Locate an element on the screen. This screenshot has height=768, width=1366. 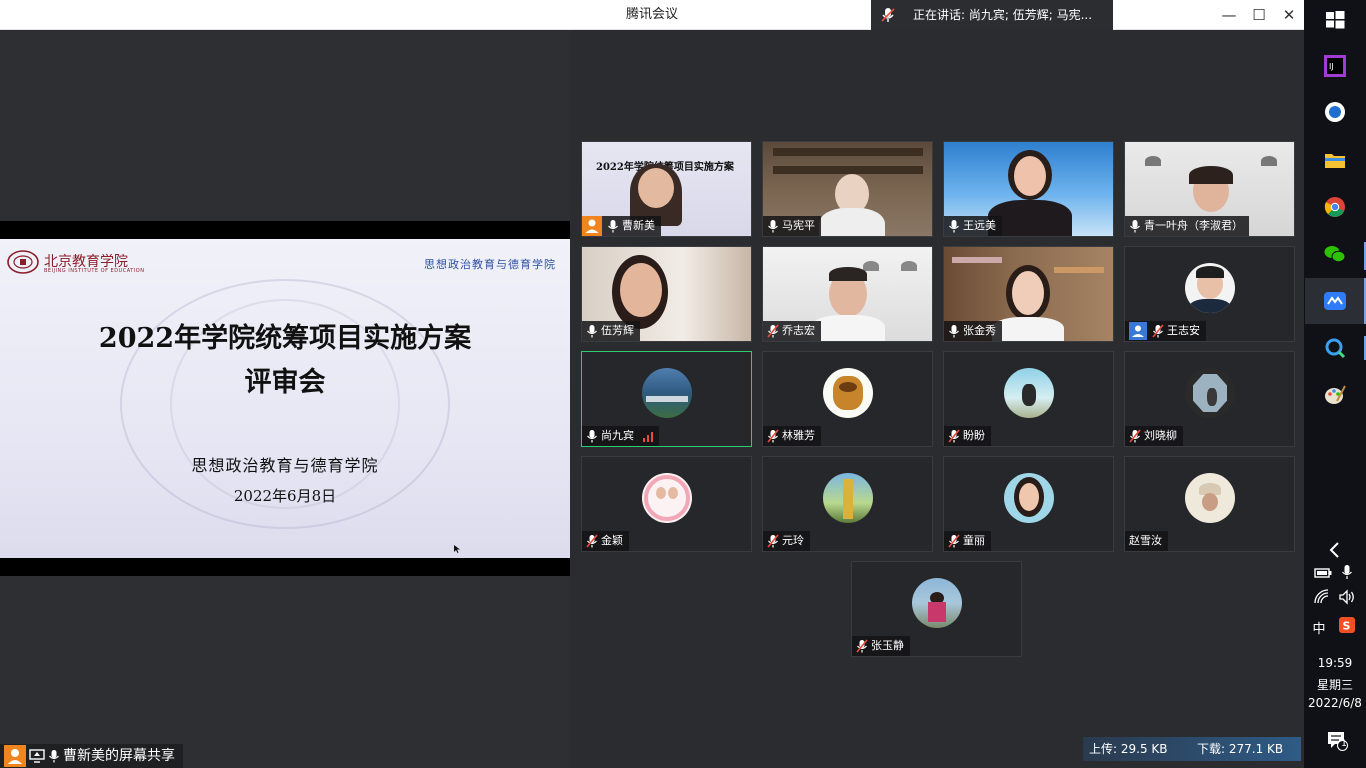
letterbox-bottom is located at coordinates (285, 567).